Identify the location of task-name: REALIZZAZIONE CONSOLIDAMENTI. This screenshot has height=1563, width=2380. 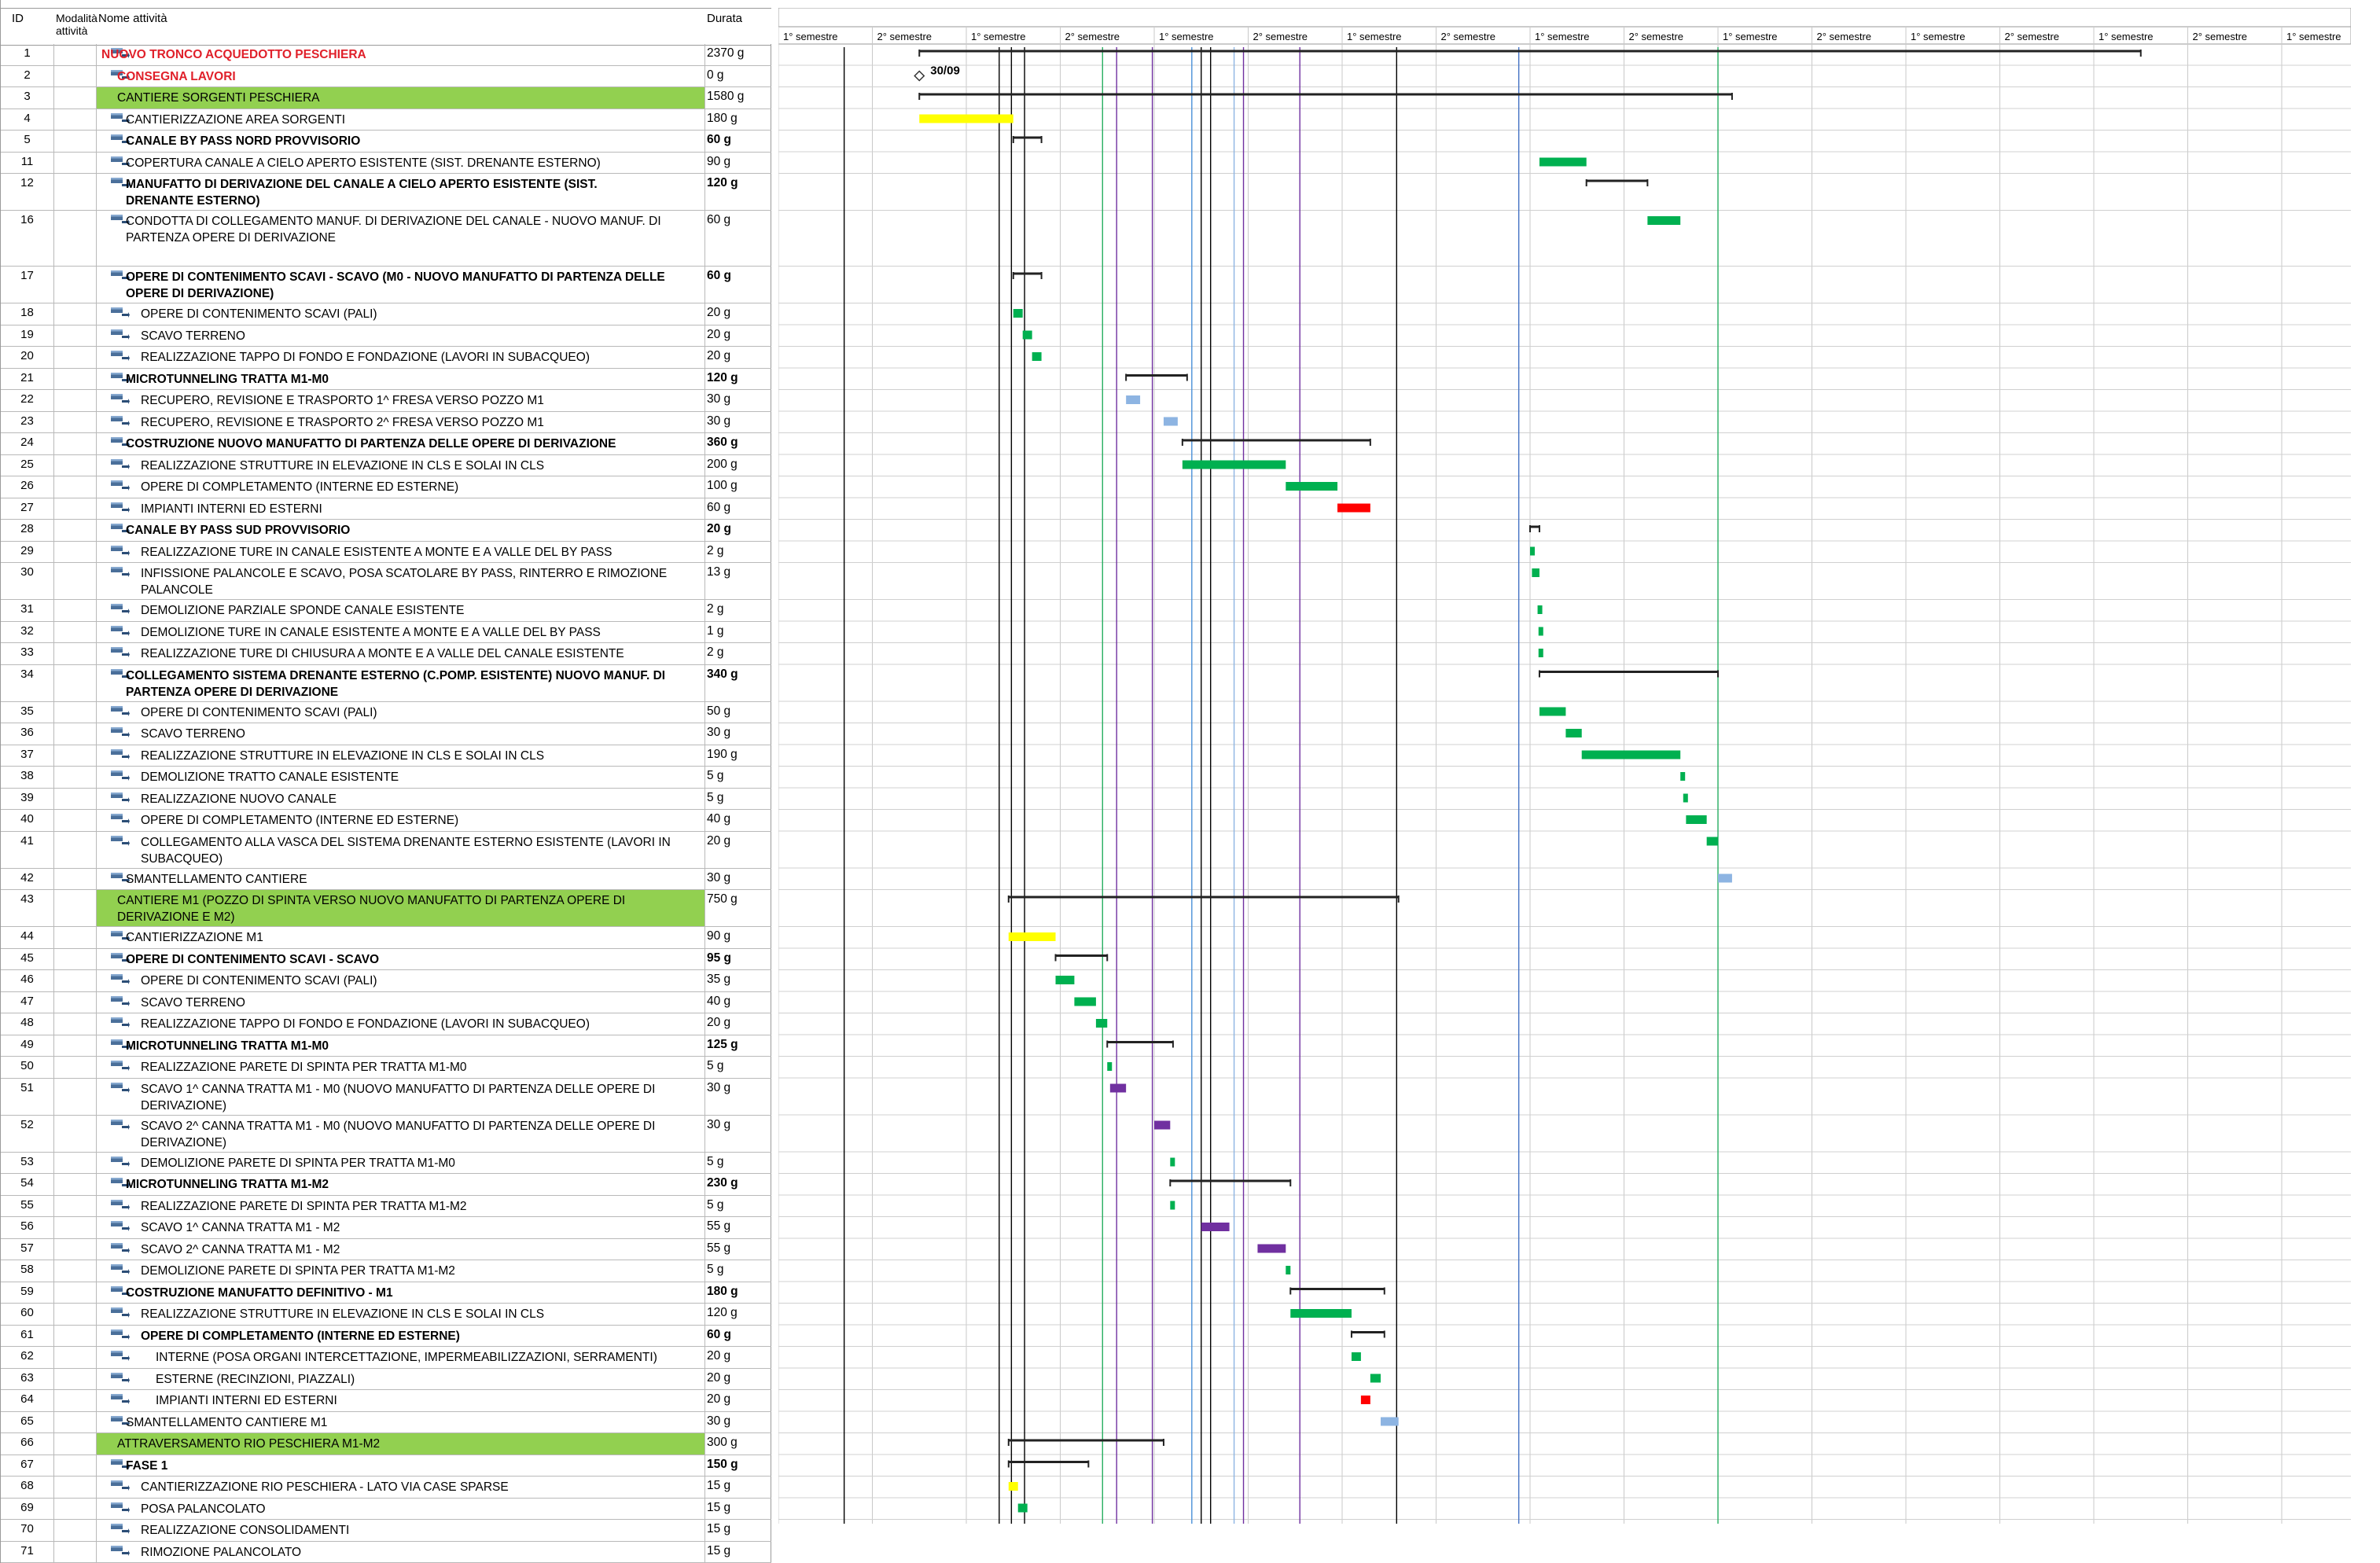
(401, 1530).